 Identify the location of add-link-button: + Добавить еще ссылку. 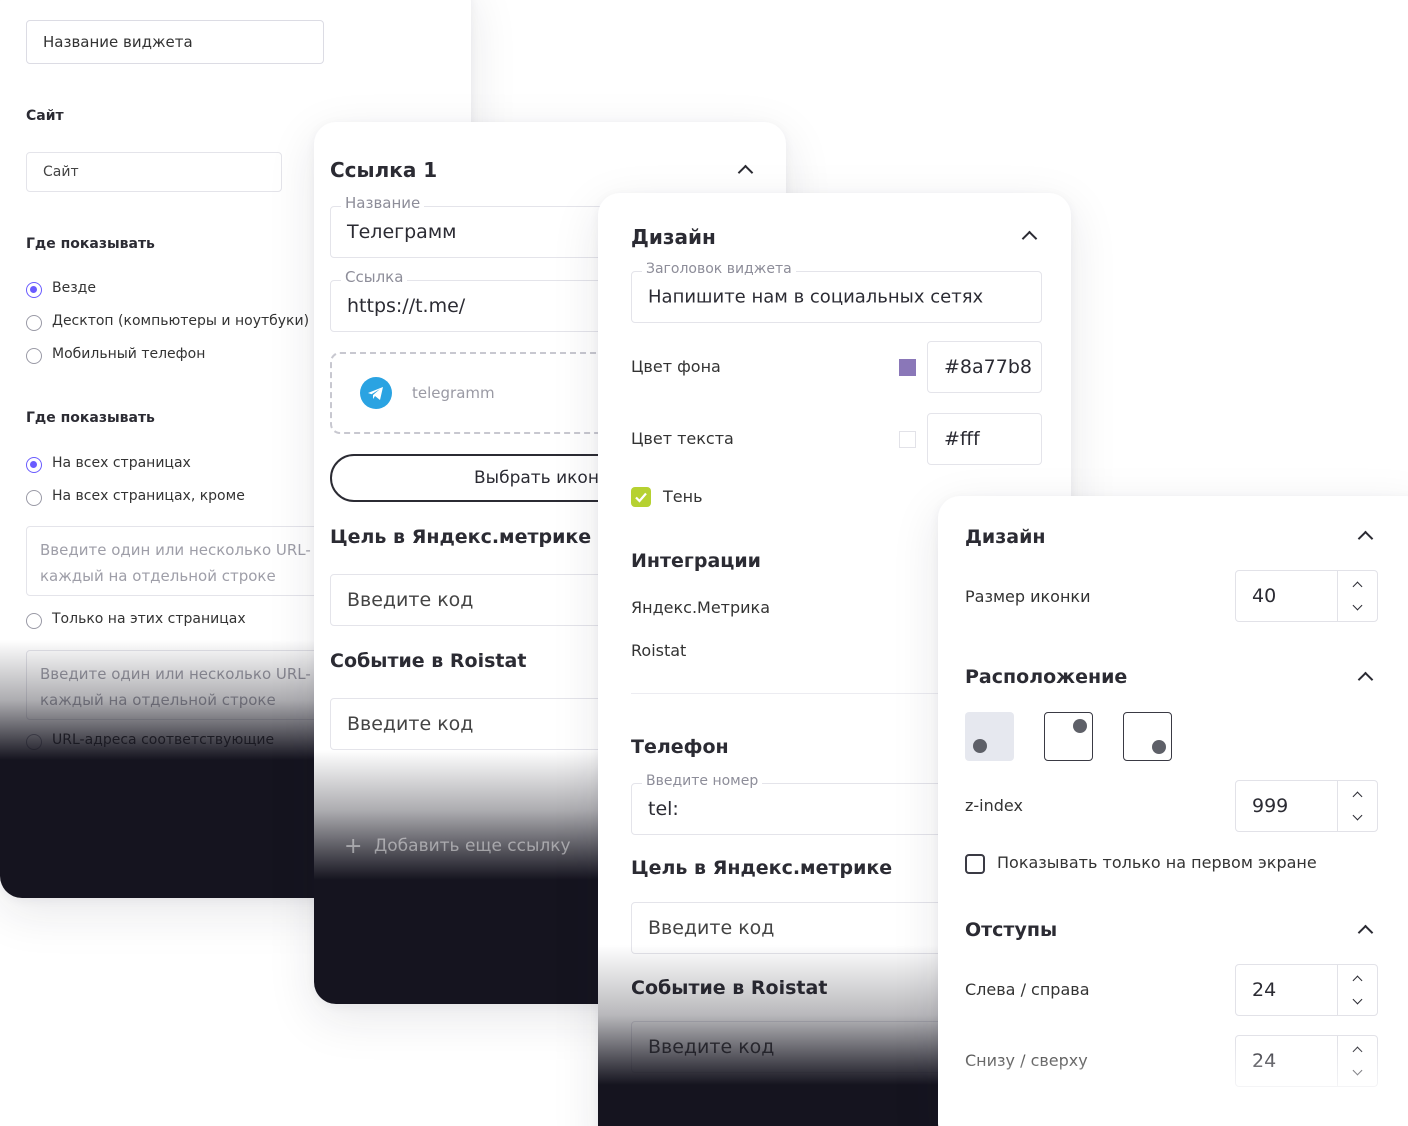
(464, 848).